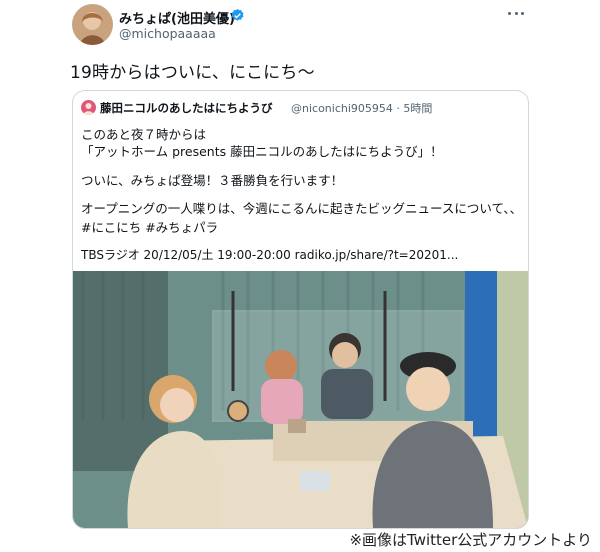  I want to click on quoted-avatar-icon, so click(88, 107).